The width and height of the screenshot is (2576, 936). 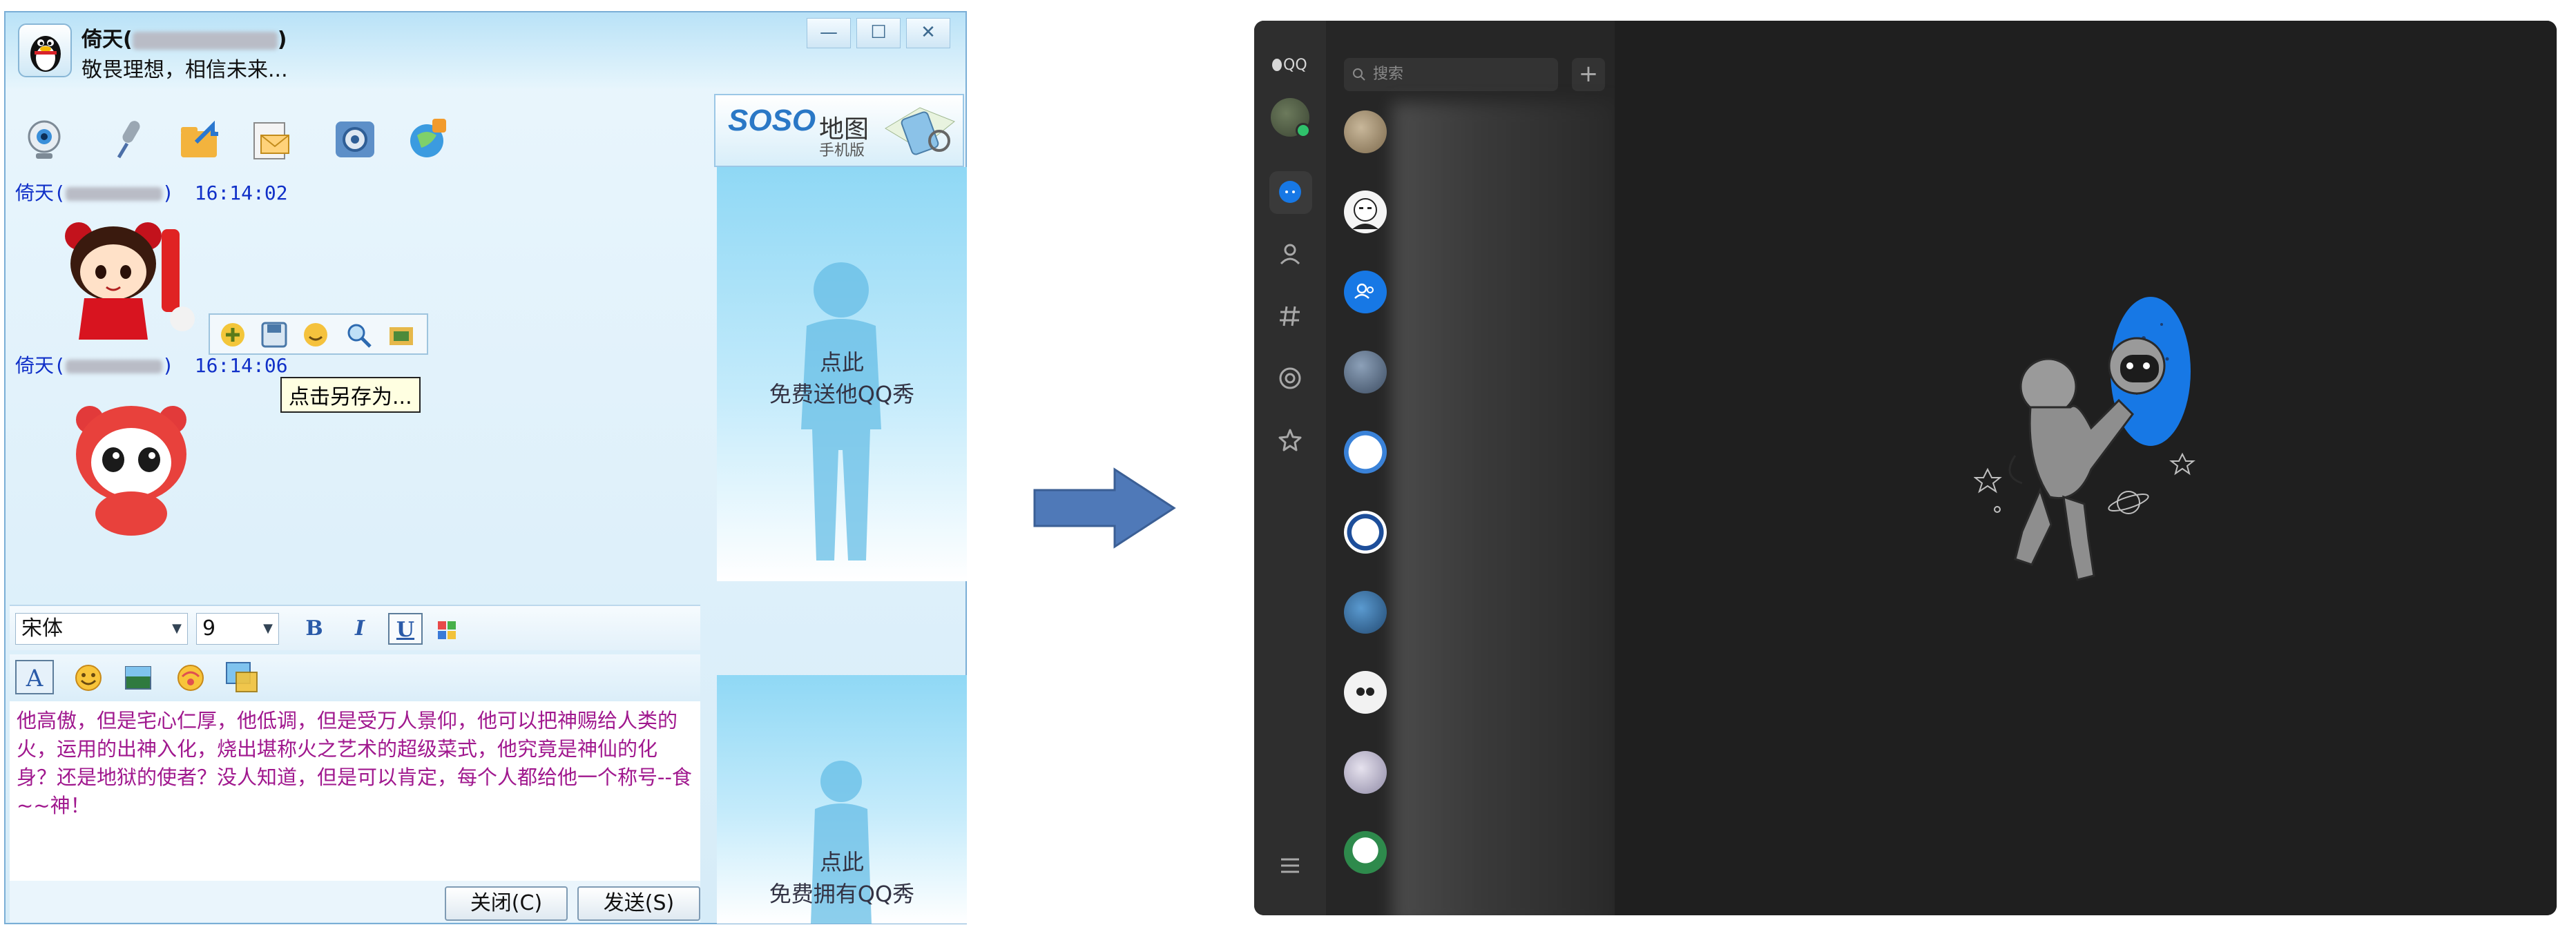 I want to click on group-icon, so click(x=1364, y=291).